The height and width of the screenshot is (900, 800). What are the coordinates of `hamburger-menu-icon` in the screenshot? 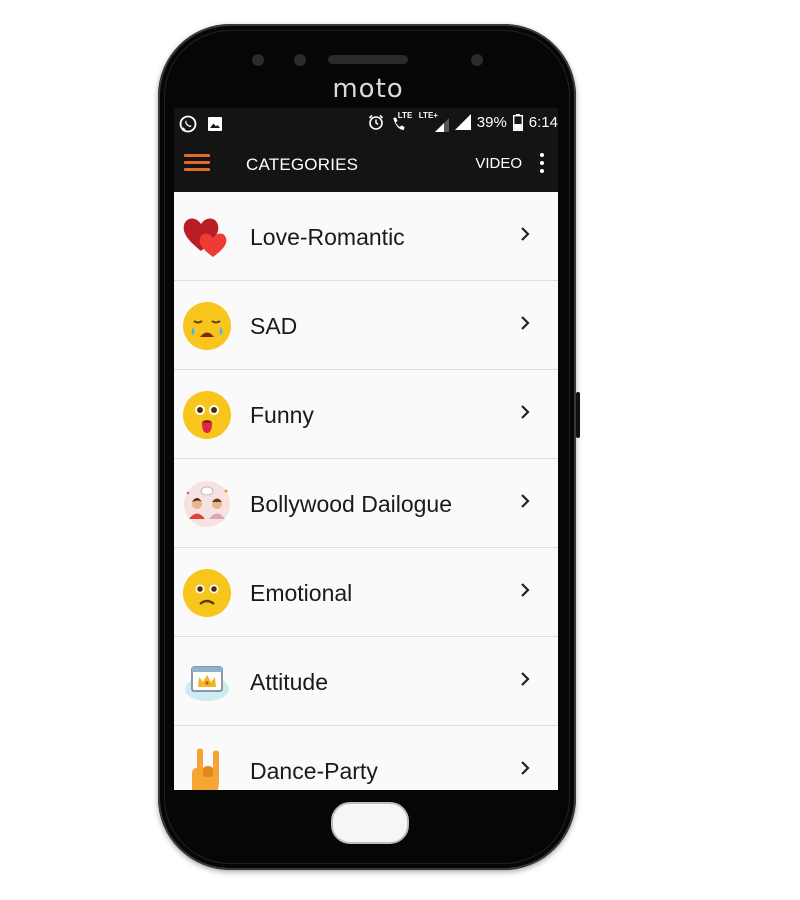 It's located at (197, 165).